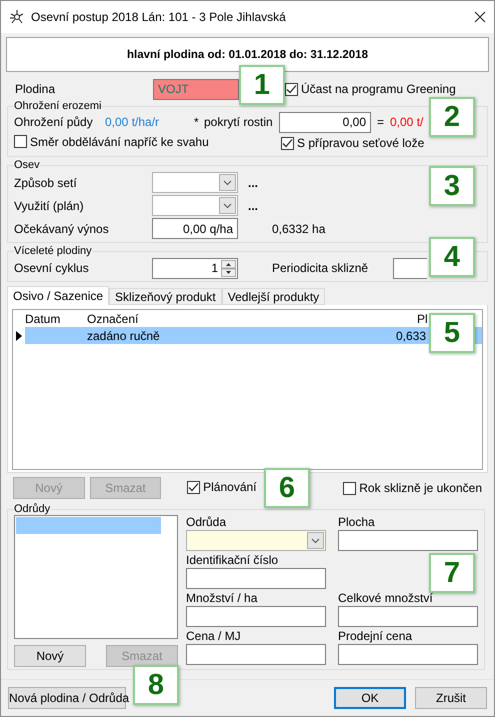  I want to click on field-label: Osevní cyklus, so click(52, 268).